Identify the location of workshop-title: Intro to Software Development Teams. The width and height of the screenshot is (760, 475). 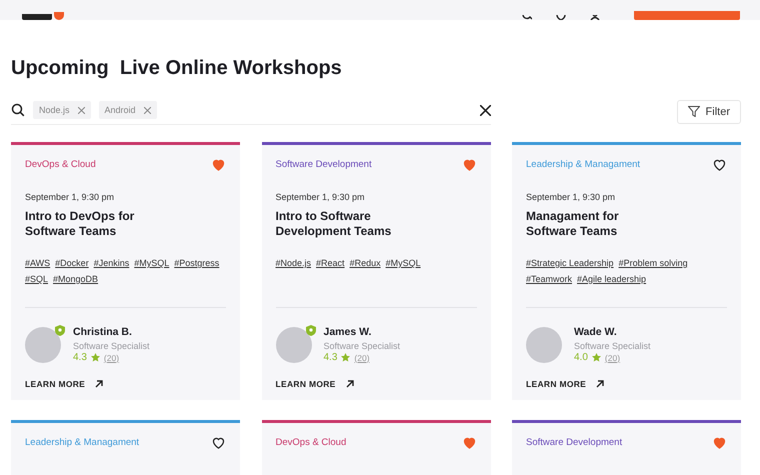
(334, 224).